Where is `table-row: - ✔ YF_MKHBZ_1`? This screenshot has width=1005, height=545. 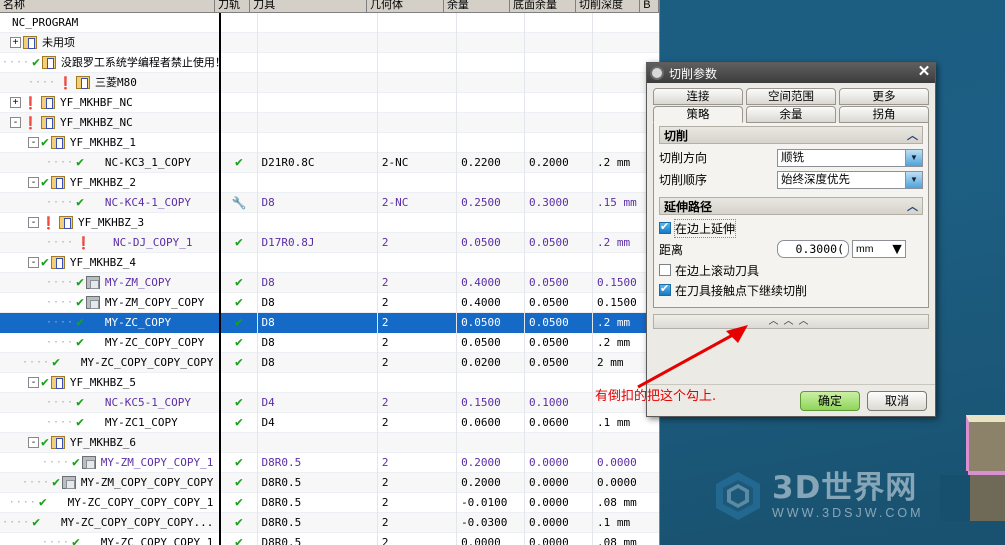 table-row: - ✔ YF_MKHBZ_1 is located at coordinates (329, 142).